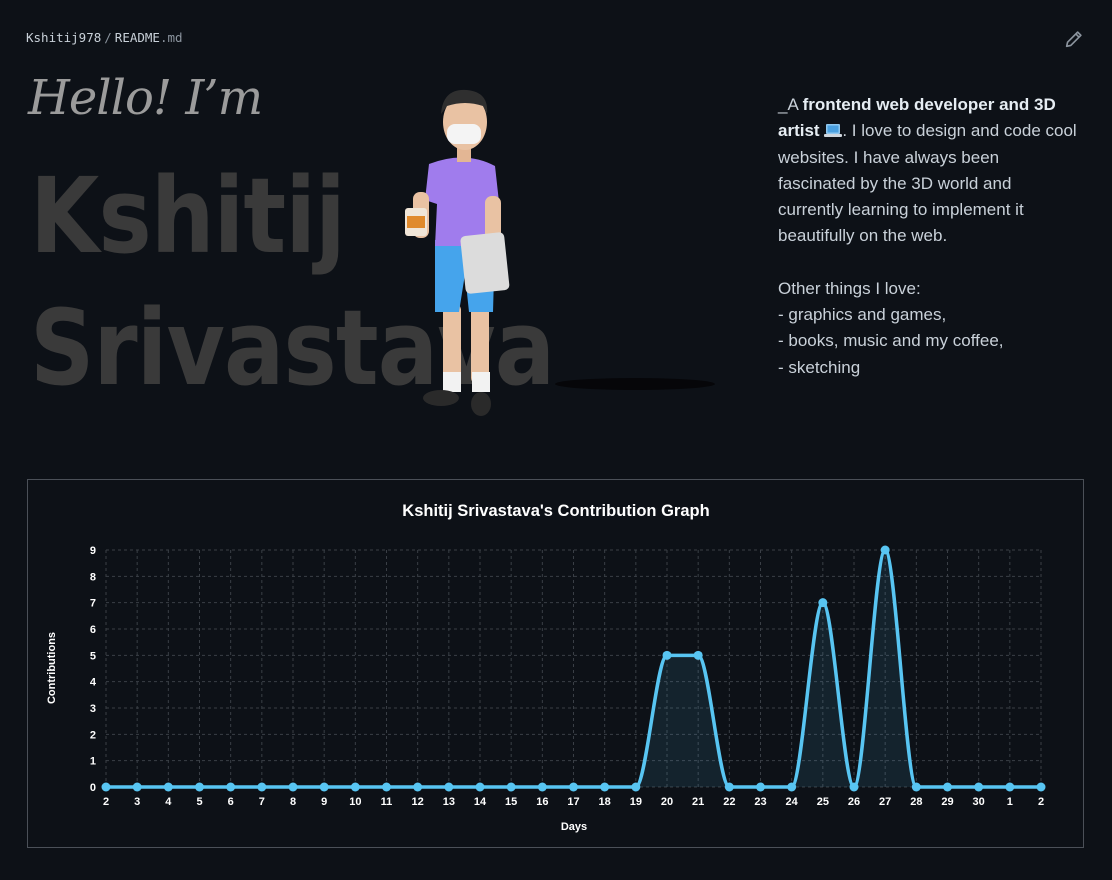 This screenshot has width=1112, height=880. Describe the element at coordinates (93, 656) in the screenshot. I see `y-tick-label: 5` at that location.